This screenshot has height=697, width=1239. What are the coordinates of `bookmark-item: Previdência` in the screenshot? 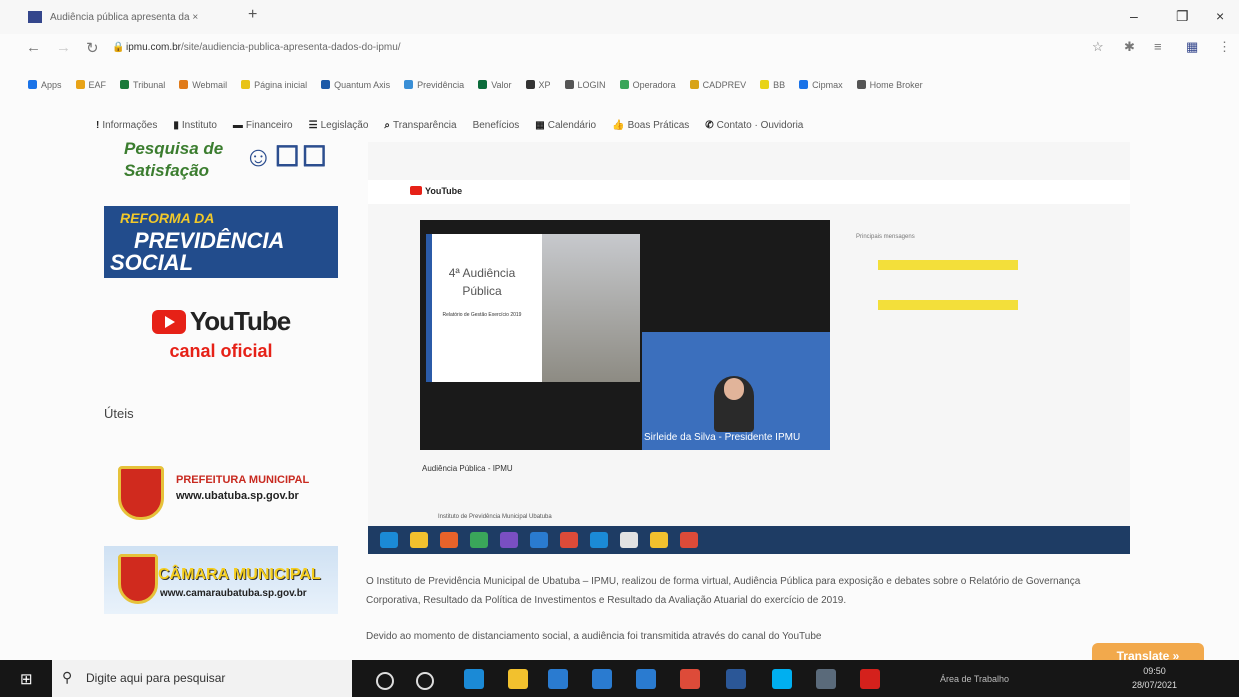 It's located at (434, 85).